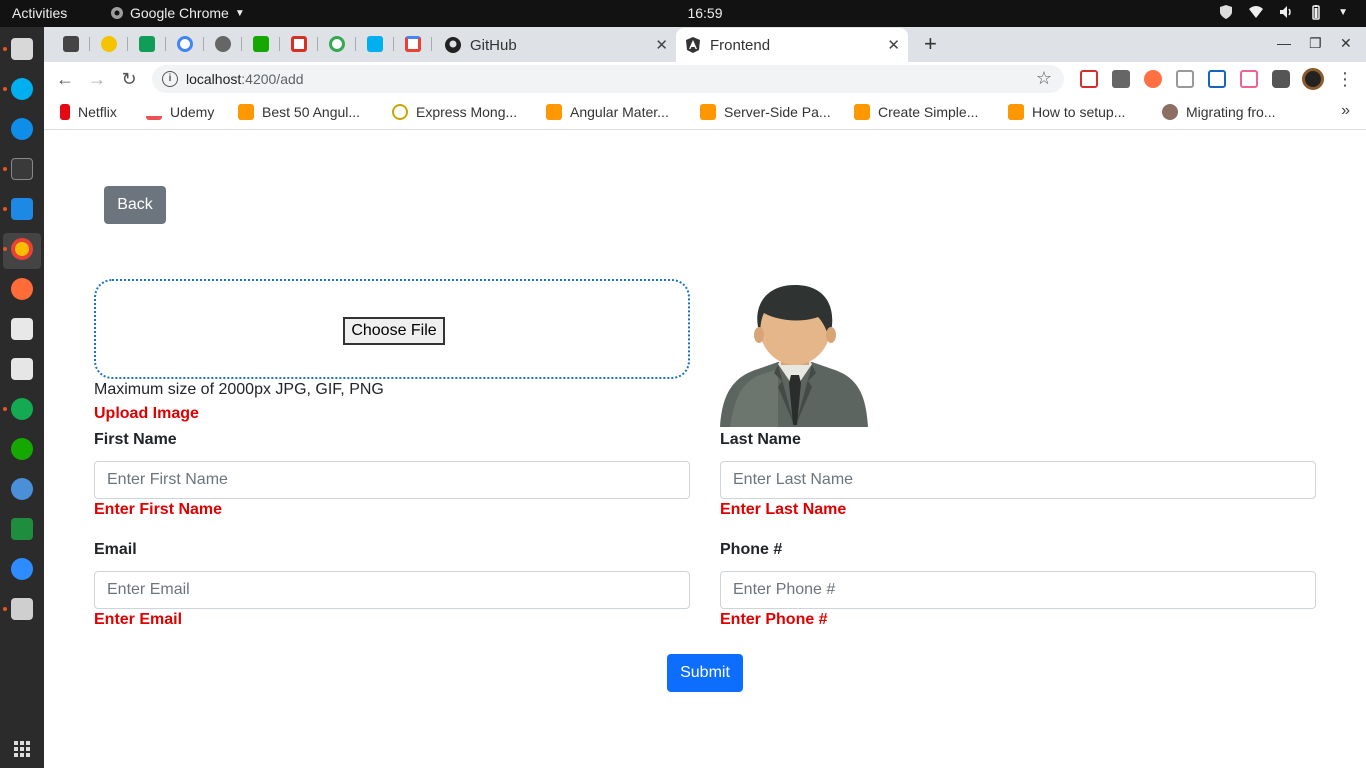  I want to click on angular-icon, so click(693, 45).